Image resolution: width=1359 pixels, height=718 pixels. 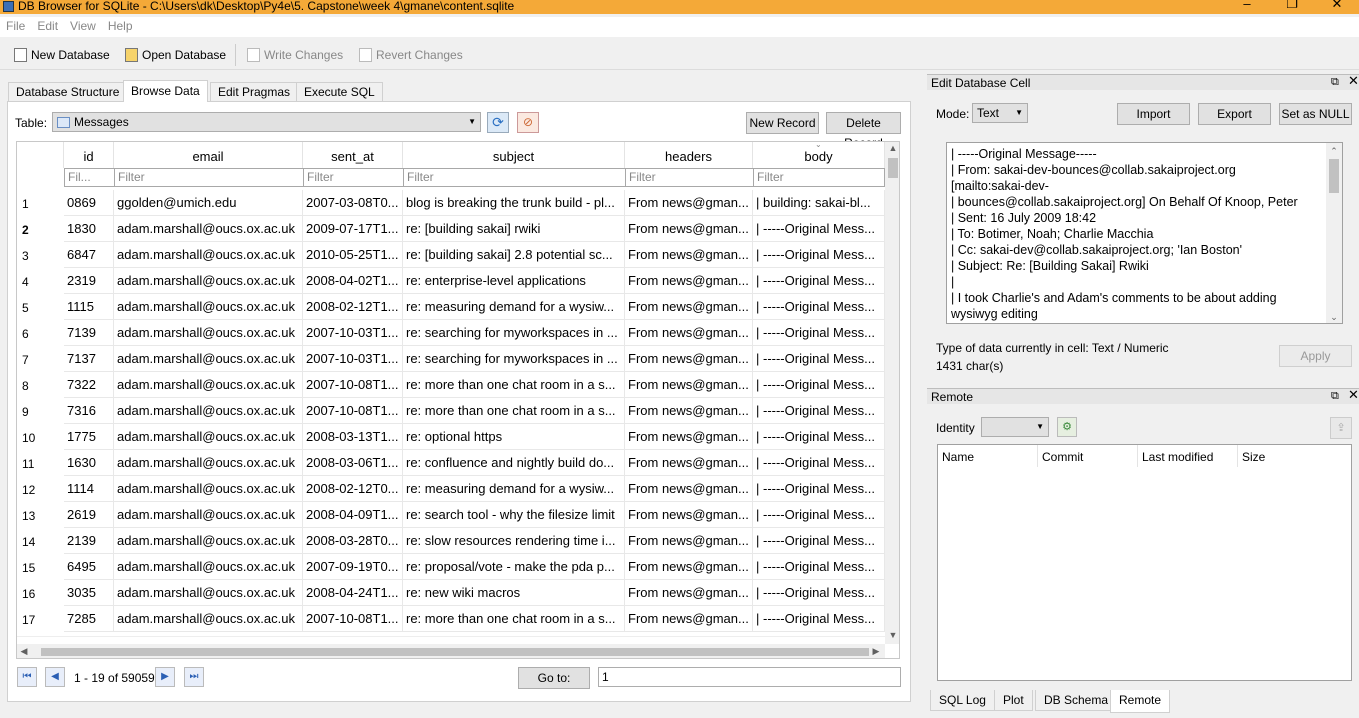 I want to click on export-button: Export, so click(x=1234, y=114).